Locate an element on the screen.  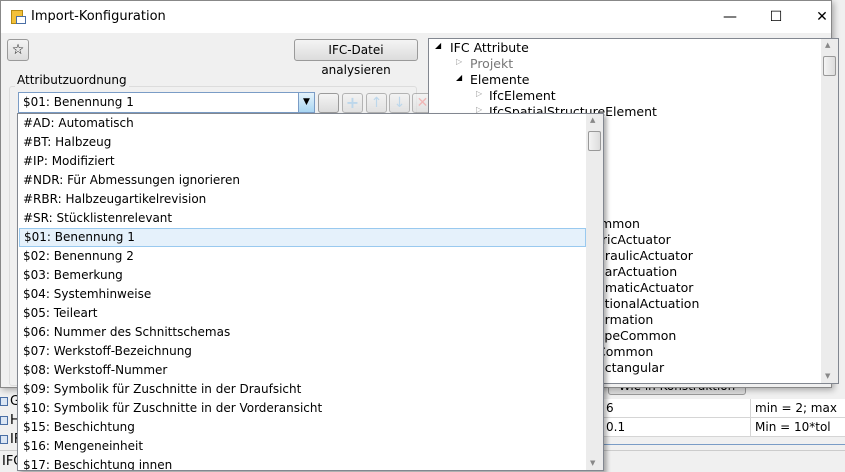
tree-item: umaticActuator is located at coordinates (645, 287).